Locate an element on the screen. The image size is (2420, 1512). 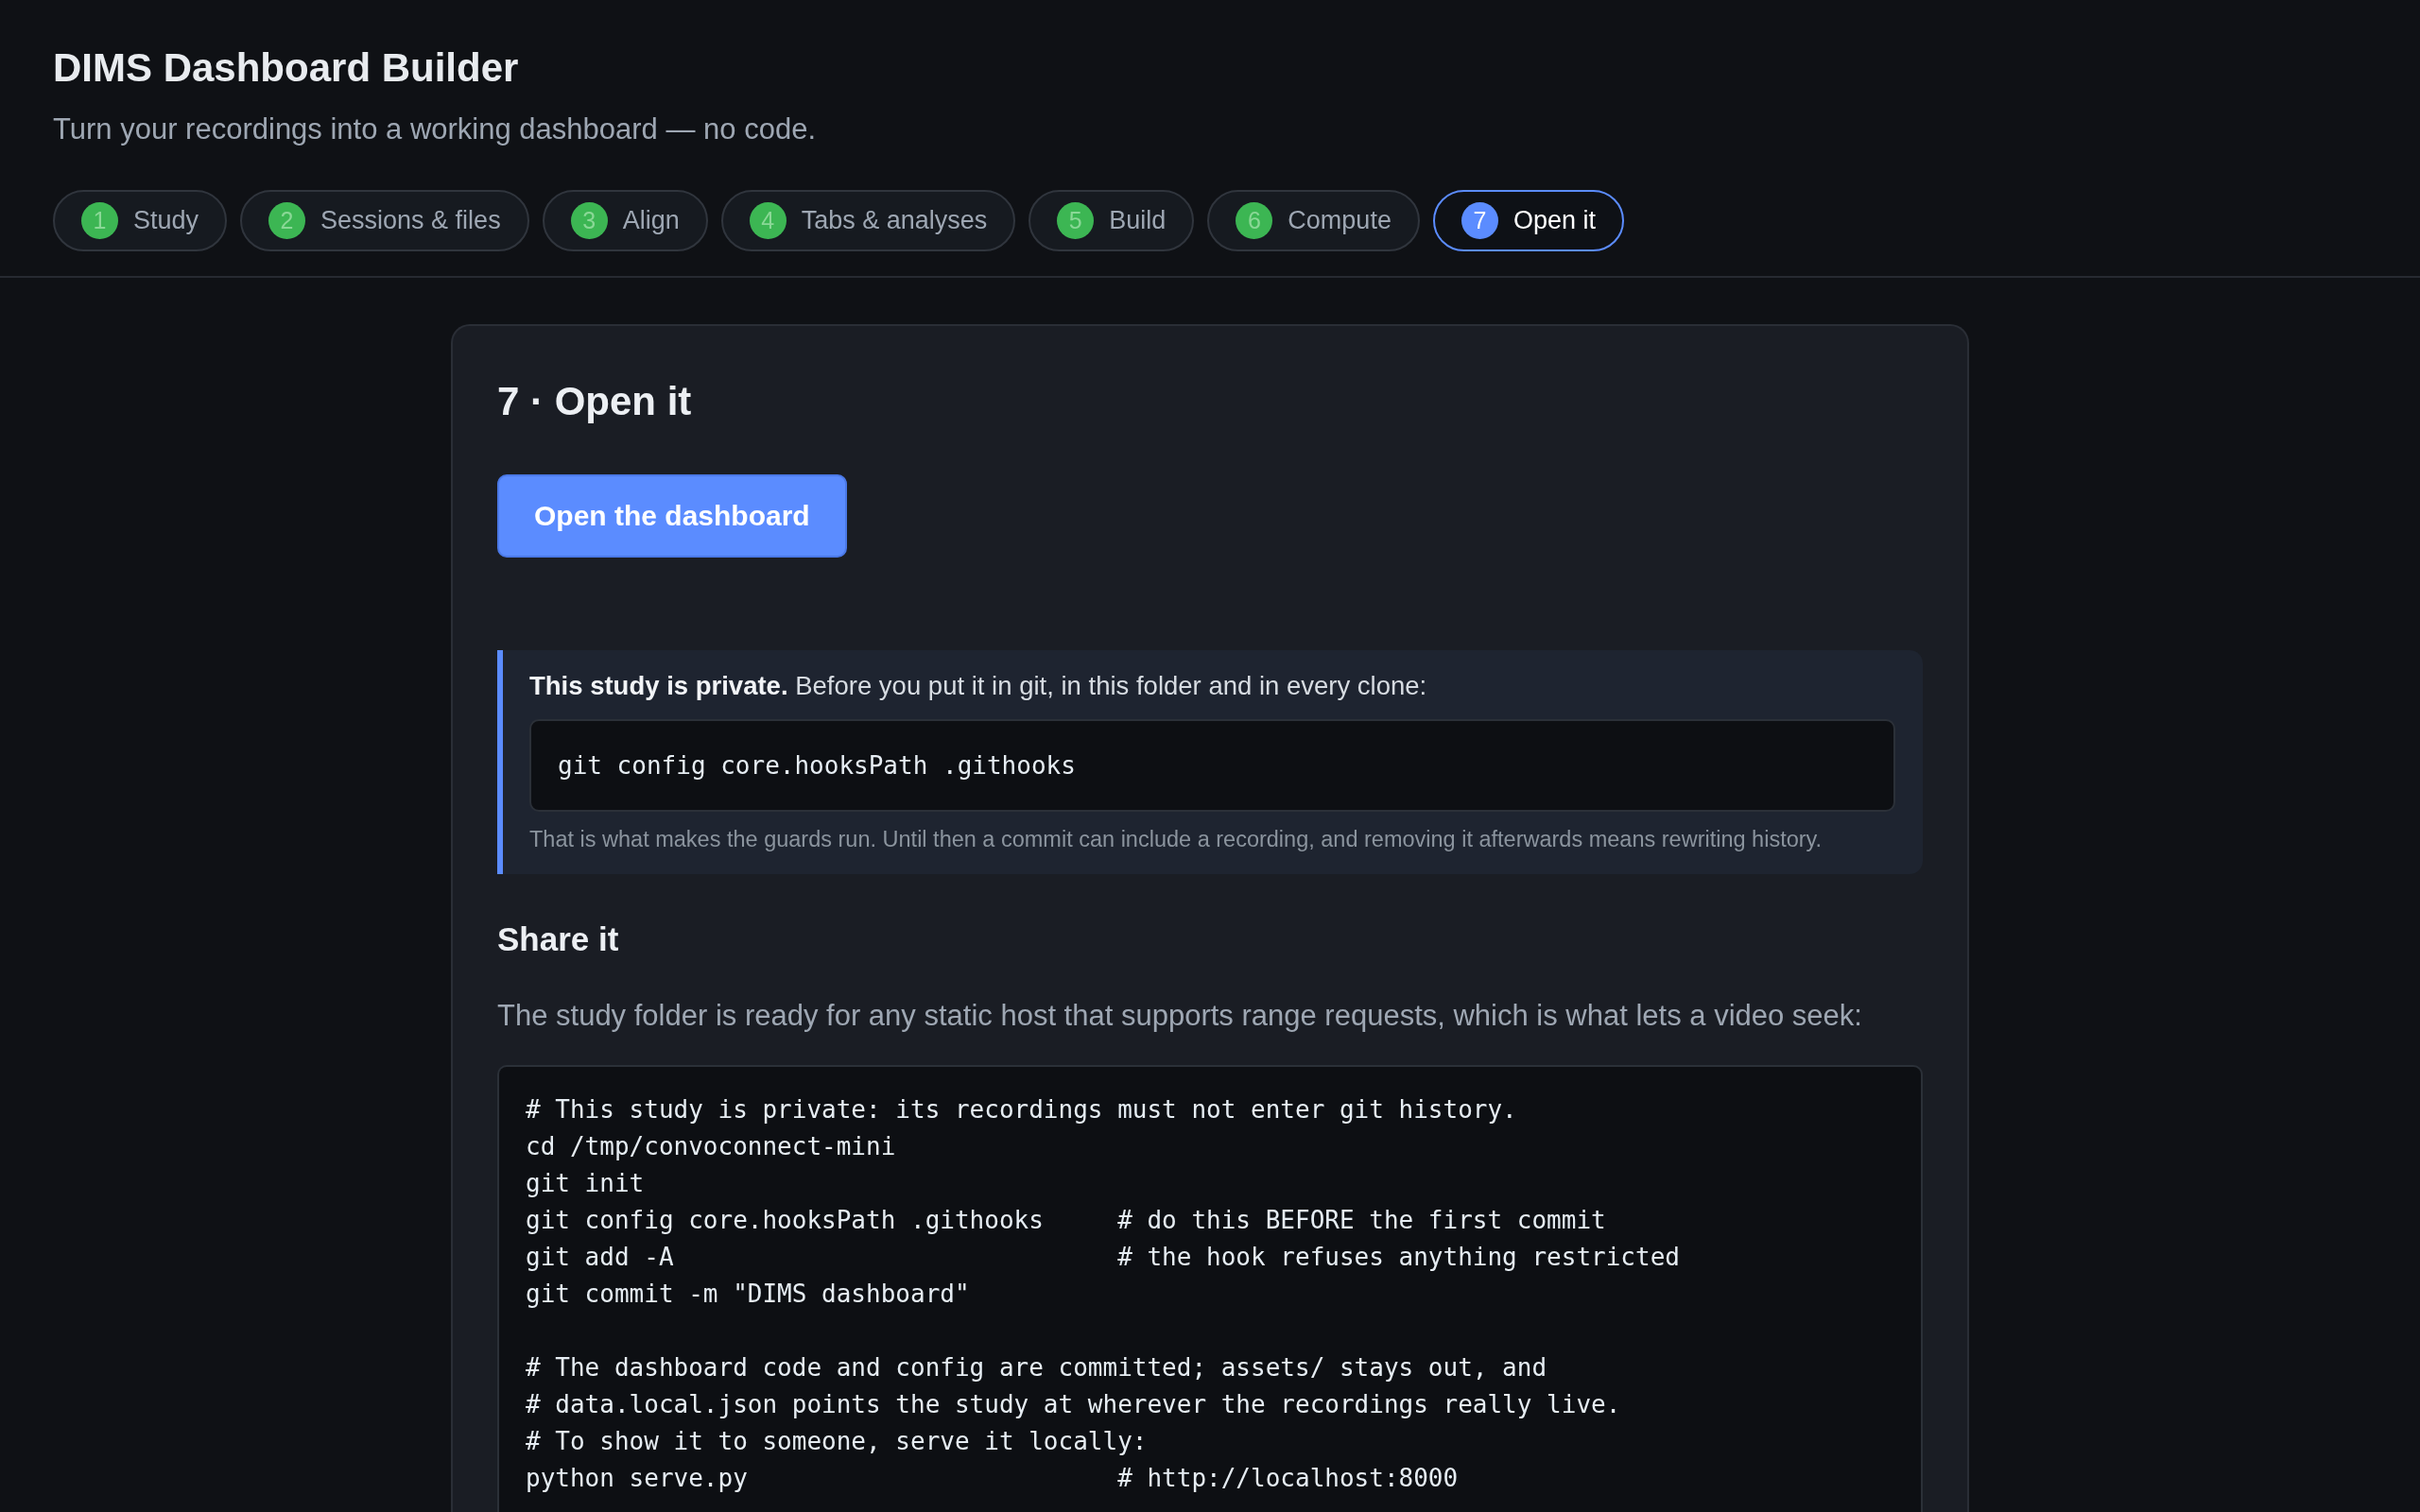
code-line: python serve.py # http://localhost:8000 is located at coordinates (993, 1478).